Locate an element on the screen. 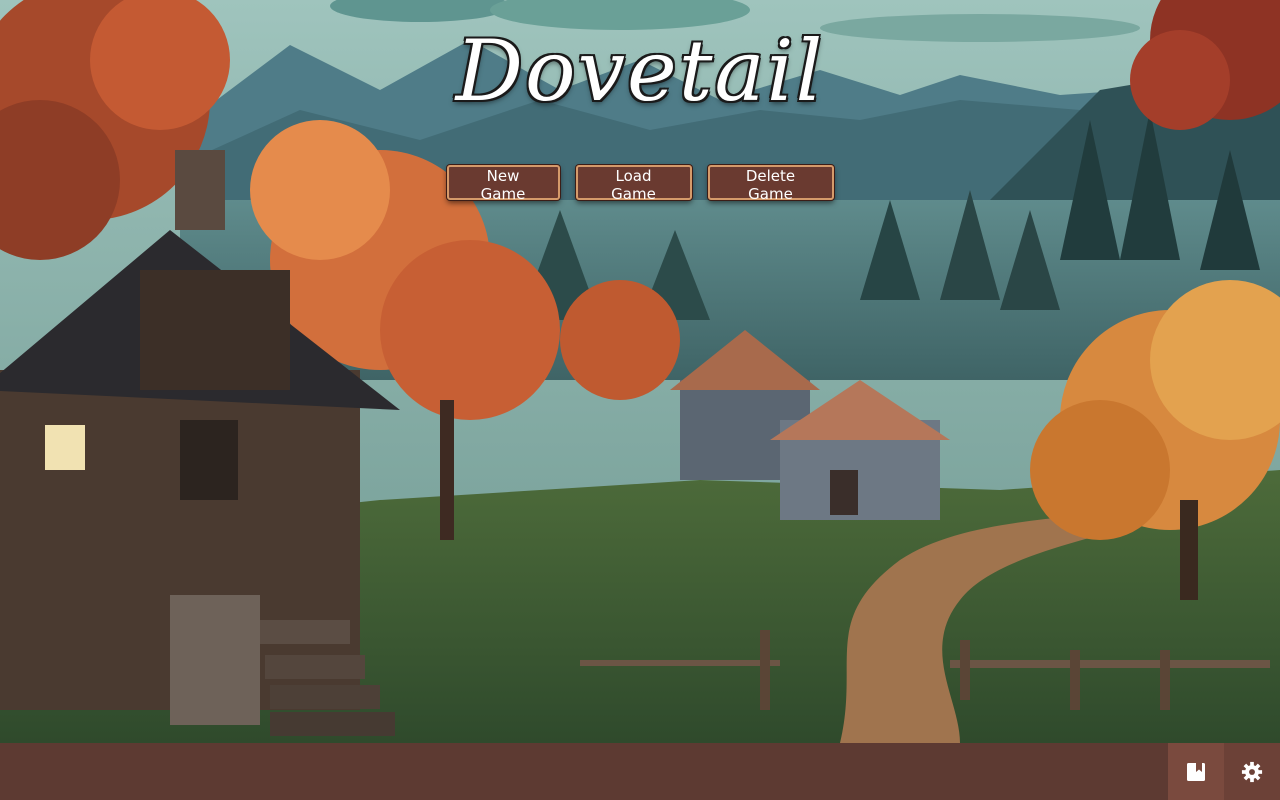 The width and height of the screenshot is (1280, 800). new-game-button: New Game is located at coordinates (503, 184).